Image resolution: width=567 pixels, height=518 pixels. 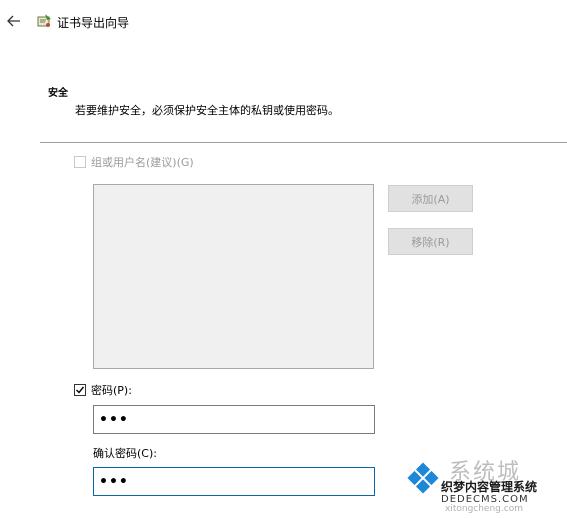 What do you see at coordinates (303, 142) in the screenshot?
I see `section-divider` at bounding box center [303, 142].